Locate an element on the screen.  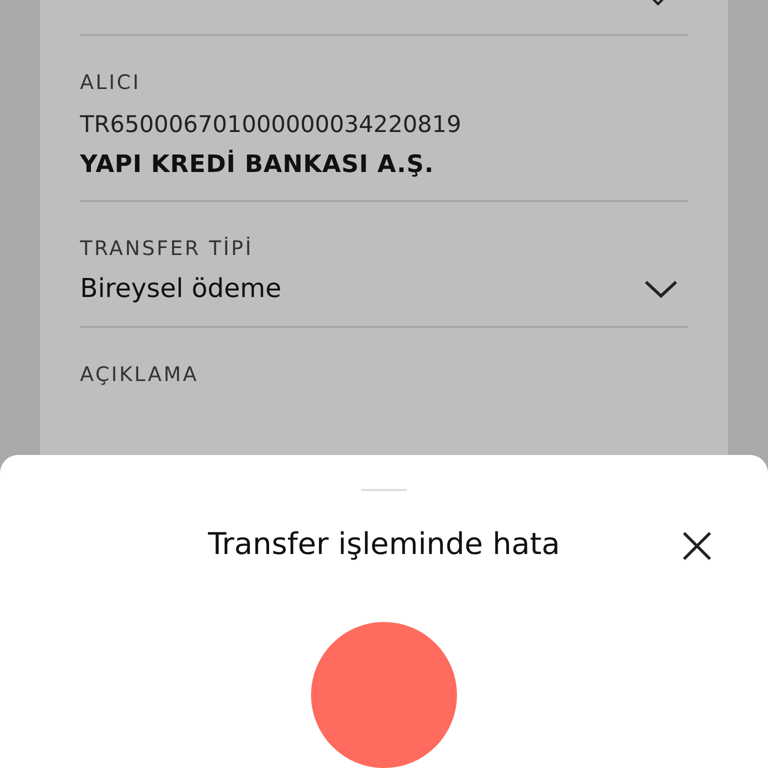
iban-text: TR650006701000000034220819 is located at coordinates (271, 125).